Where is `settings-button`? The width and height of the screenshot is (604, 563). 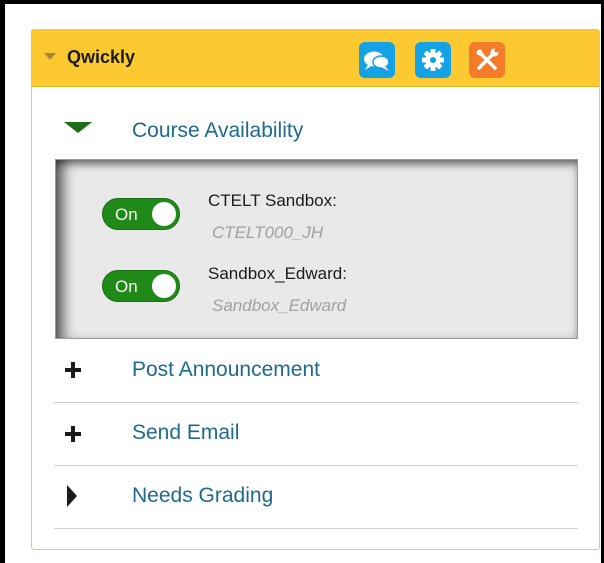 settings-button is located at coordinates (433, 60).